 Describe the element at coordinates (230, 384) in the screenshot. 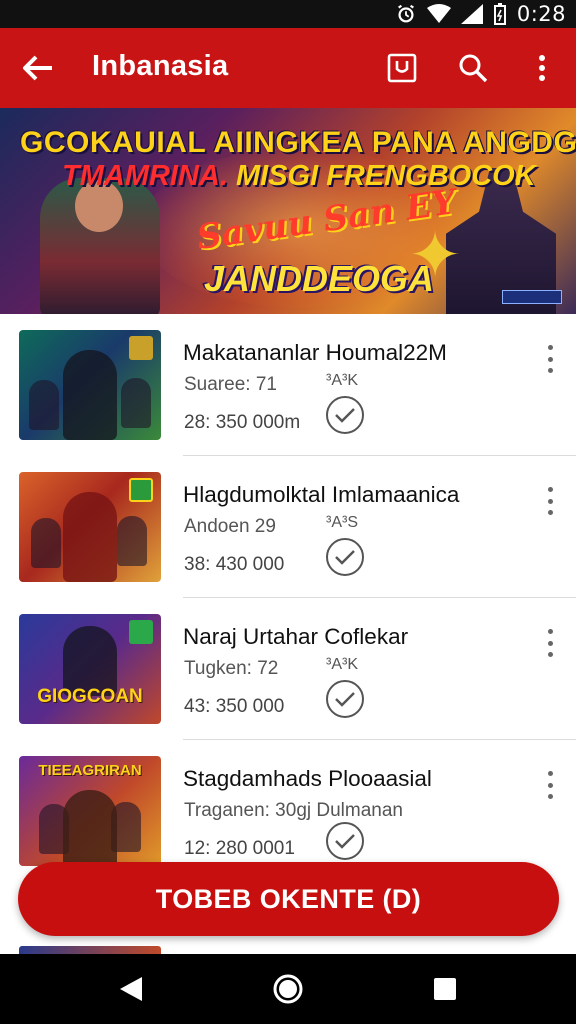

I see `item-subtitle: Suaree: 71` at that location.